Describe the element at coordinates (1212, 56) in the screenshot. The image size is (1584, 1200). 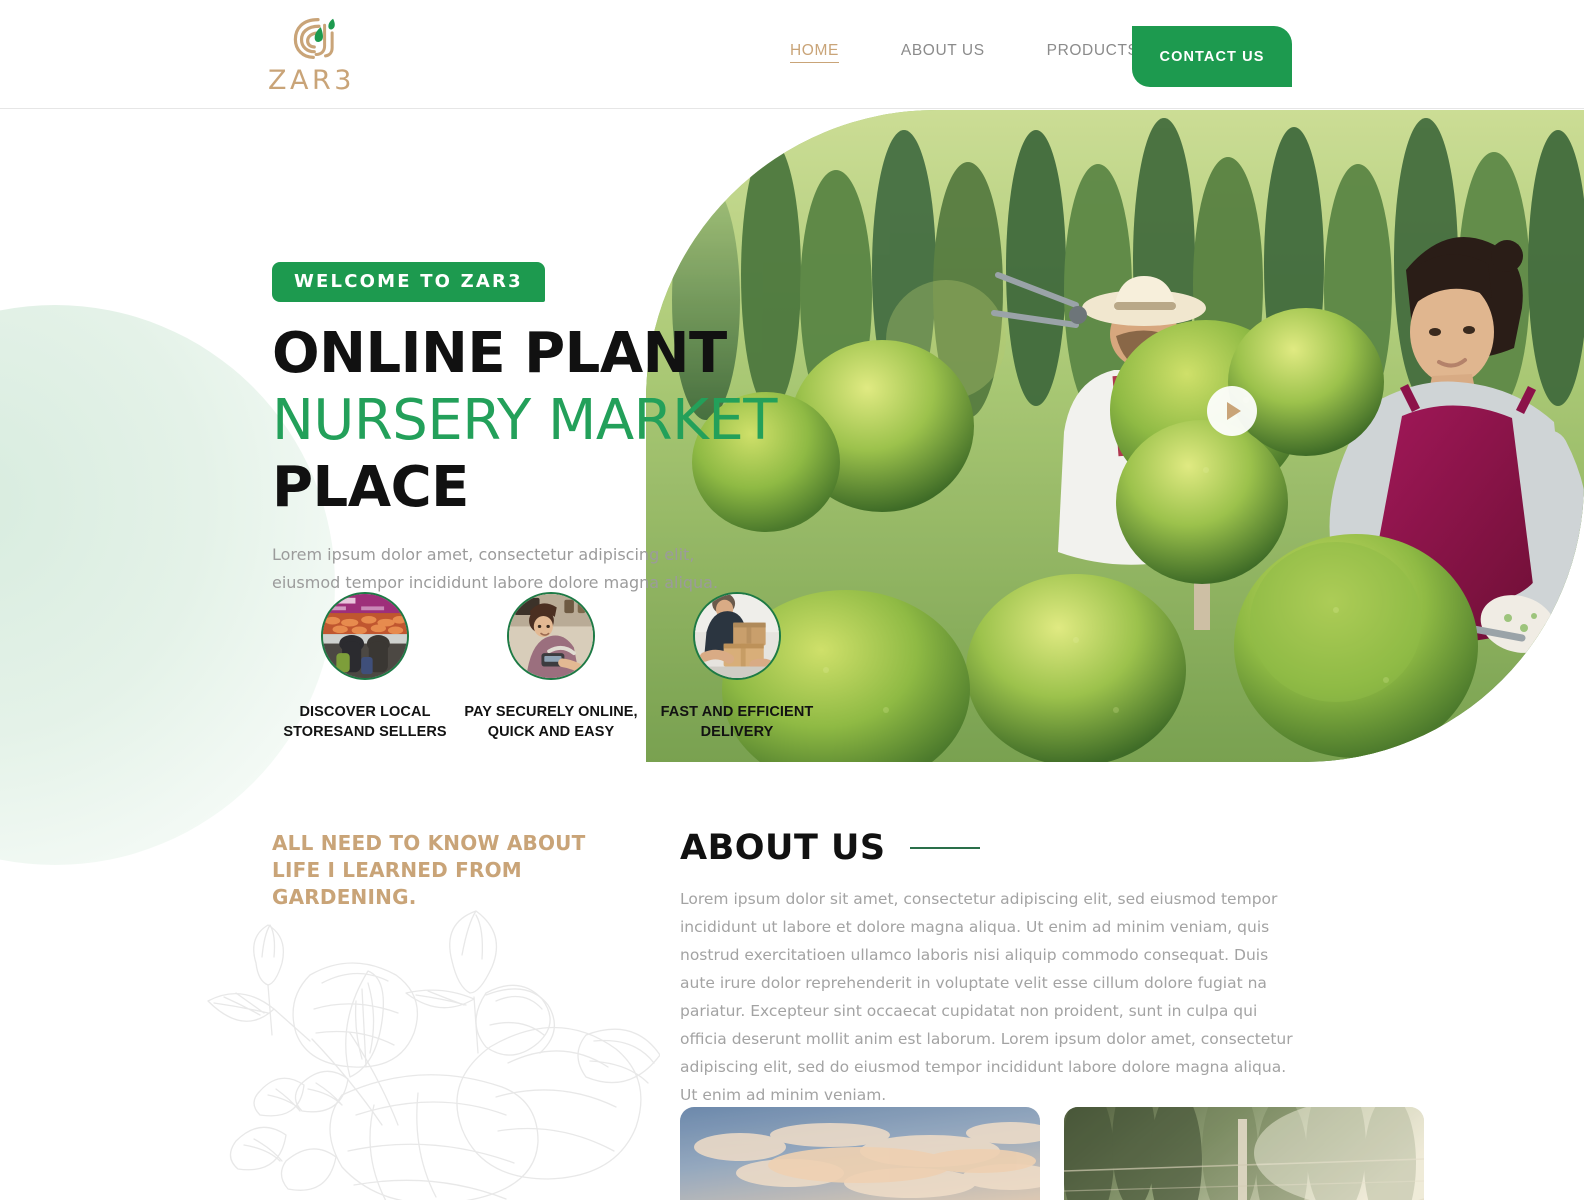
I see `contact-us-button: CONTACT US` at that location.